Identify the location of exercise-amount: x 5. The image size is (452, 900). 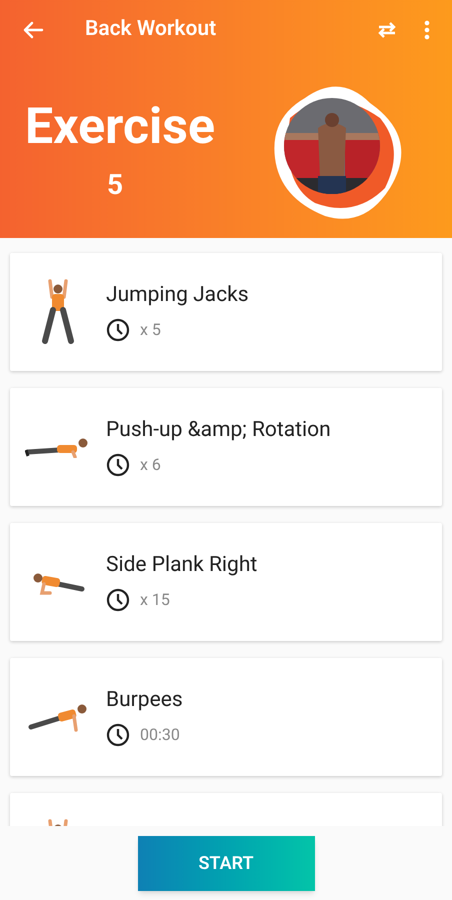
(150, 330).